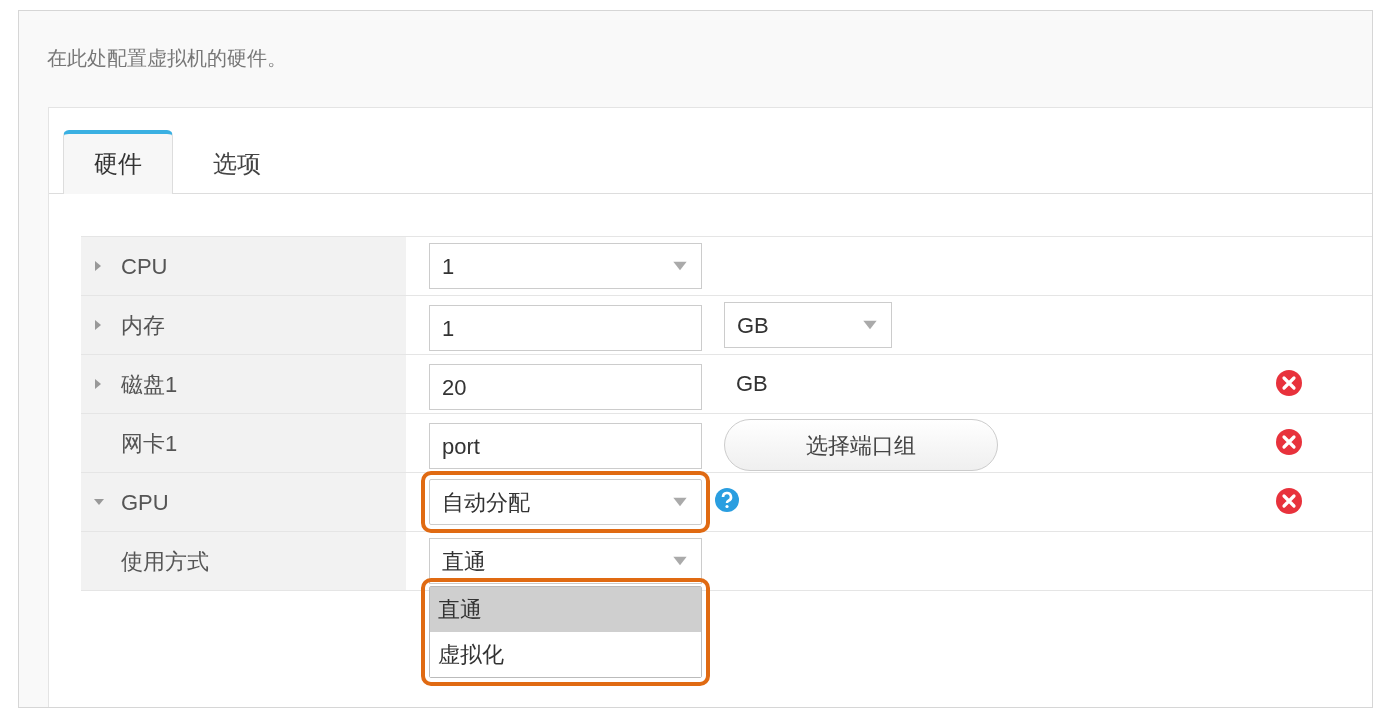 The image size is (1373, 708). I want to click on input-field: 20, so click(565, 387).